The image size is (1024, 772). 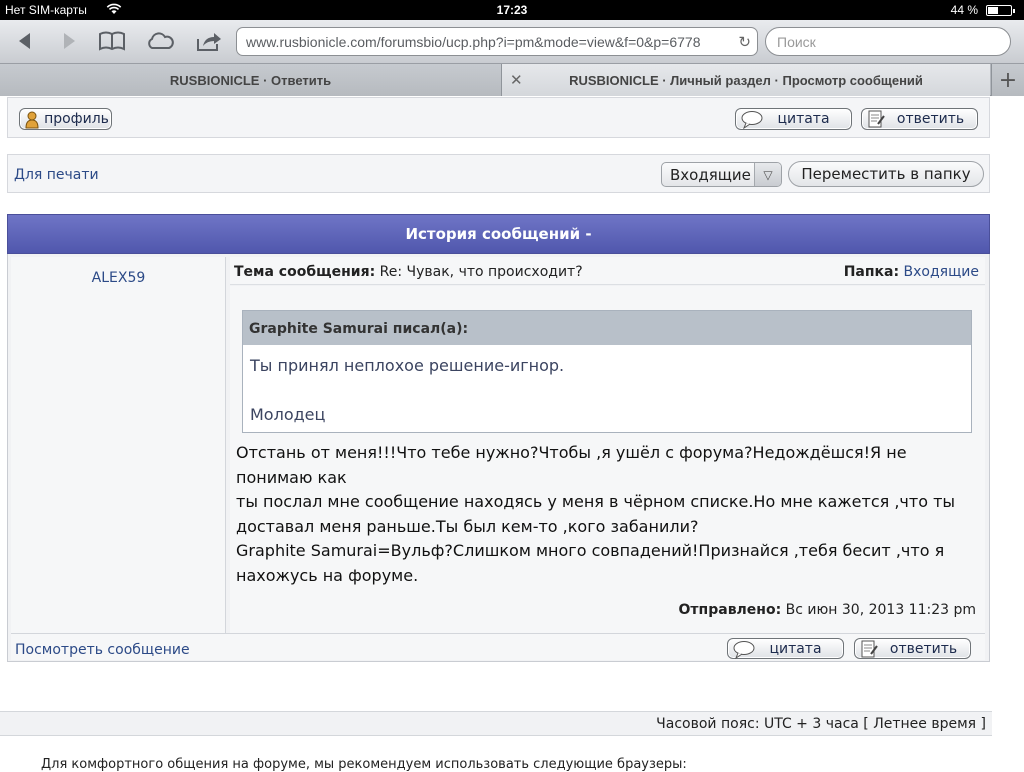 What do you see at coordinates (730, 610) in the screenshot?
I see `sent-label: Отправлено:` at bounding box center [730, 610].